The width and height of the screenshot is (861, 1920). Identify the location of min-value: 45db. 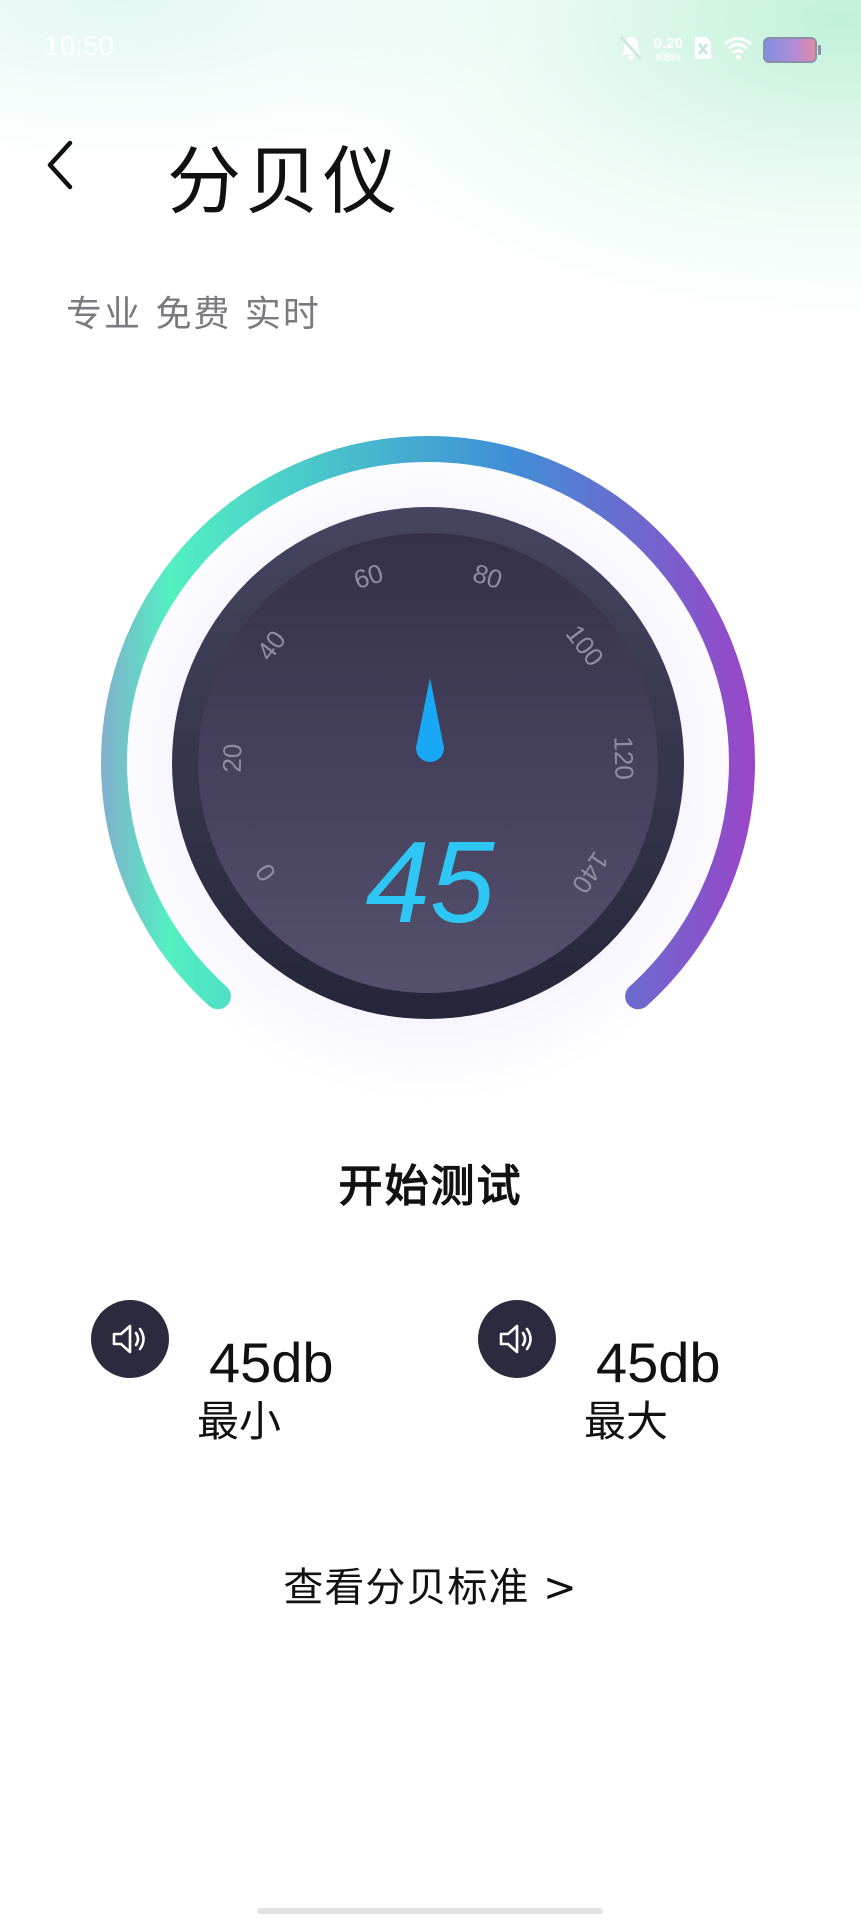
(271, 1362).